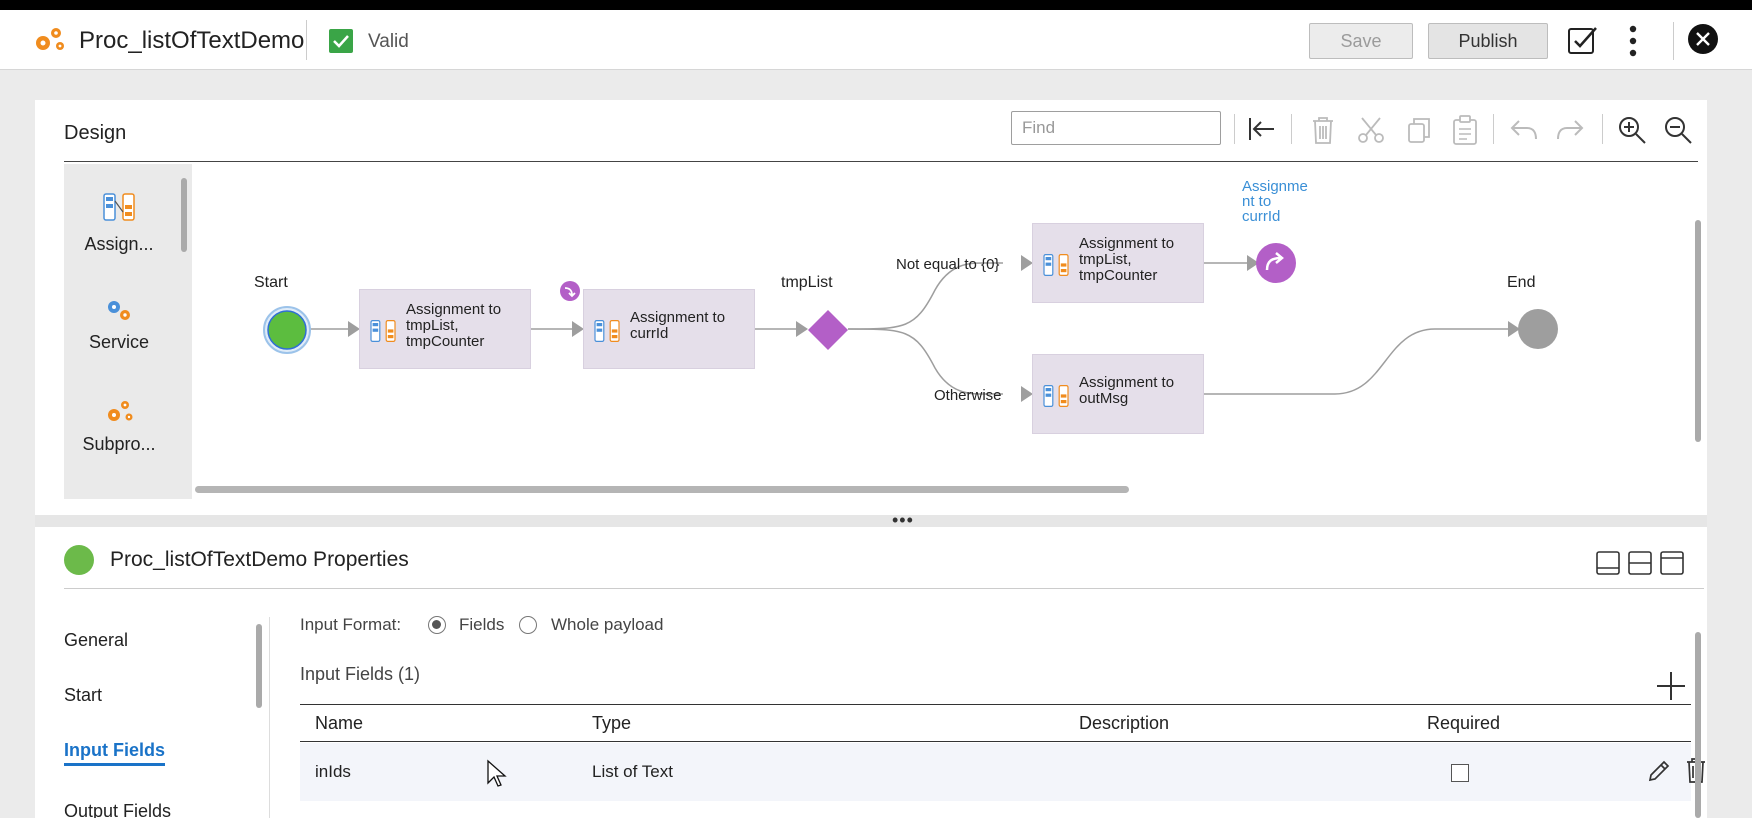  What do you see at coordinates (528, 625) in the screenshot?
I see `format-whole-payload-radio` at bounding box center [528, 625].